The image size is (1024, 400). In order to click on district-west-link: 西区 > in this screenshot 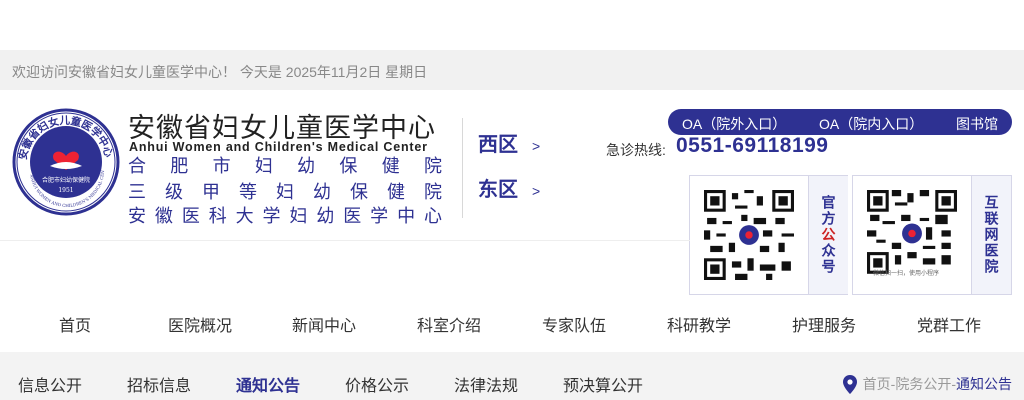, I will do `click(509, 142)`.